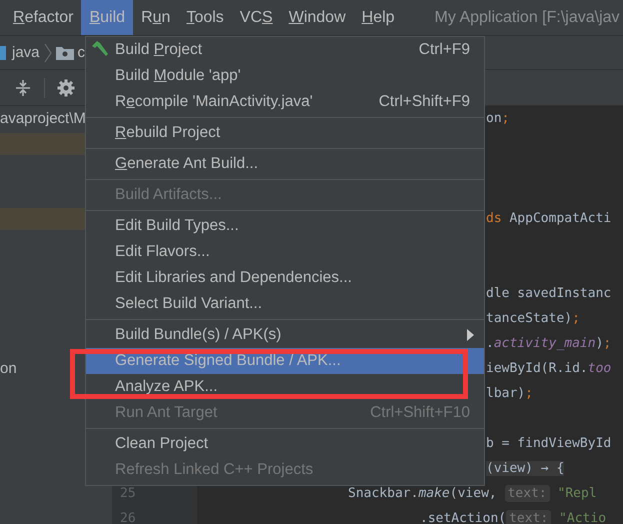  What do you see at coordinates (285, 444) in the screenshot?
I see `menu-item: Clean Project` at bounding box center [285, 444].